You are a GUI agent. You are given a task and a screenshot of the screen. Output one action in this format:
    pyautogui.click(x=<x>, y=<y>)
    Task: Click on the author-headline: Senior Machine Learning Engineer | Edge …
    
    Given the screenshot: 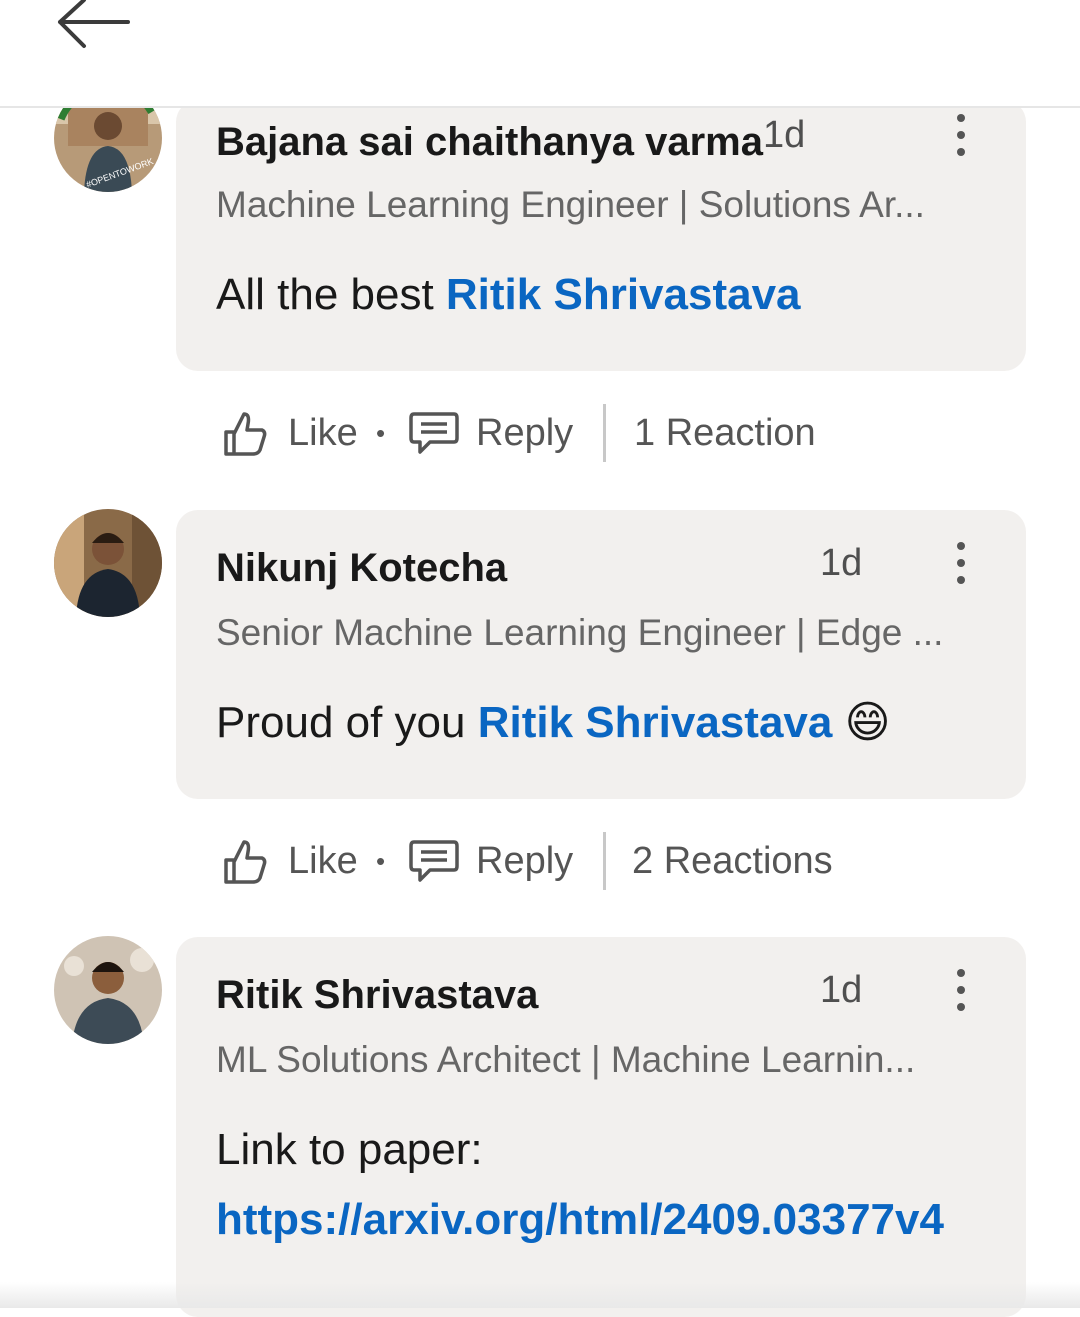 What is the action you would take?
    pyautogui.click(x=580, y=632)
    